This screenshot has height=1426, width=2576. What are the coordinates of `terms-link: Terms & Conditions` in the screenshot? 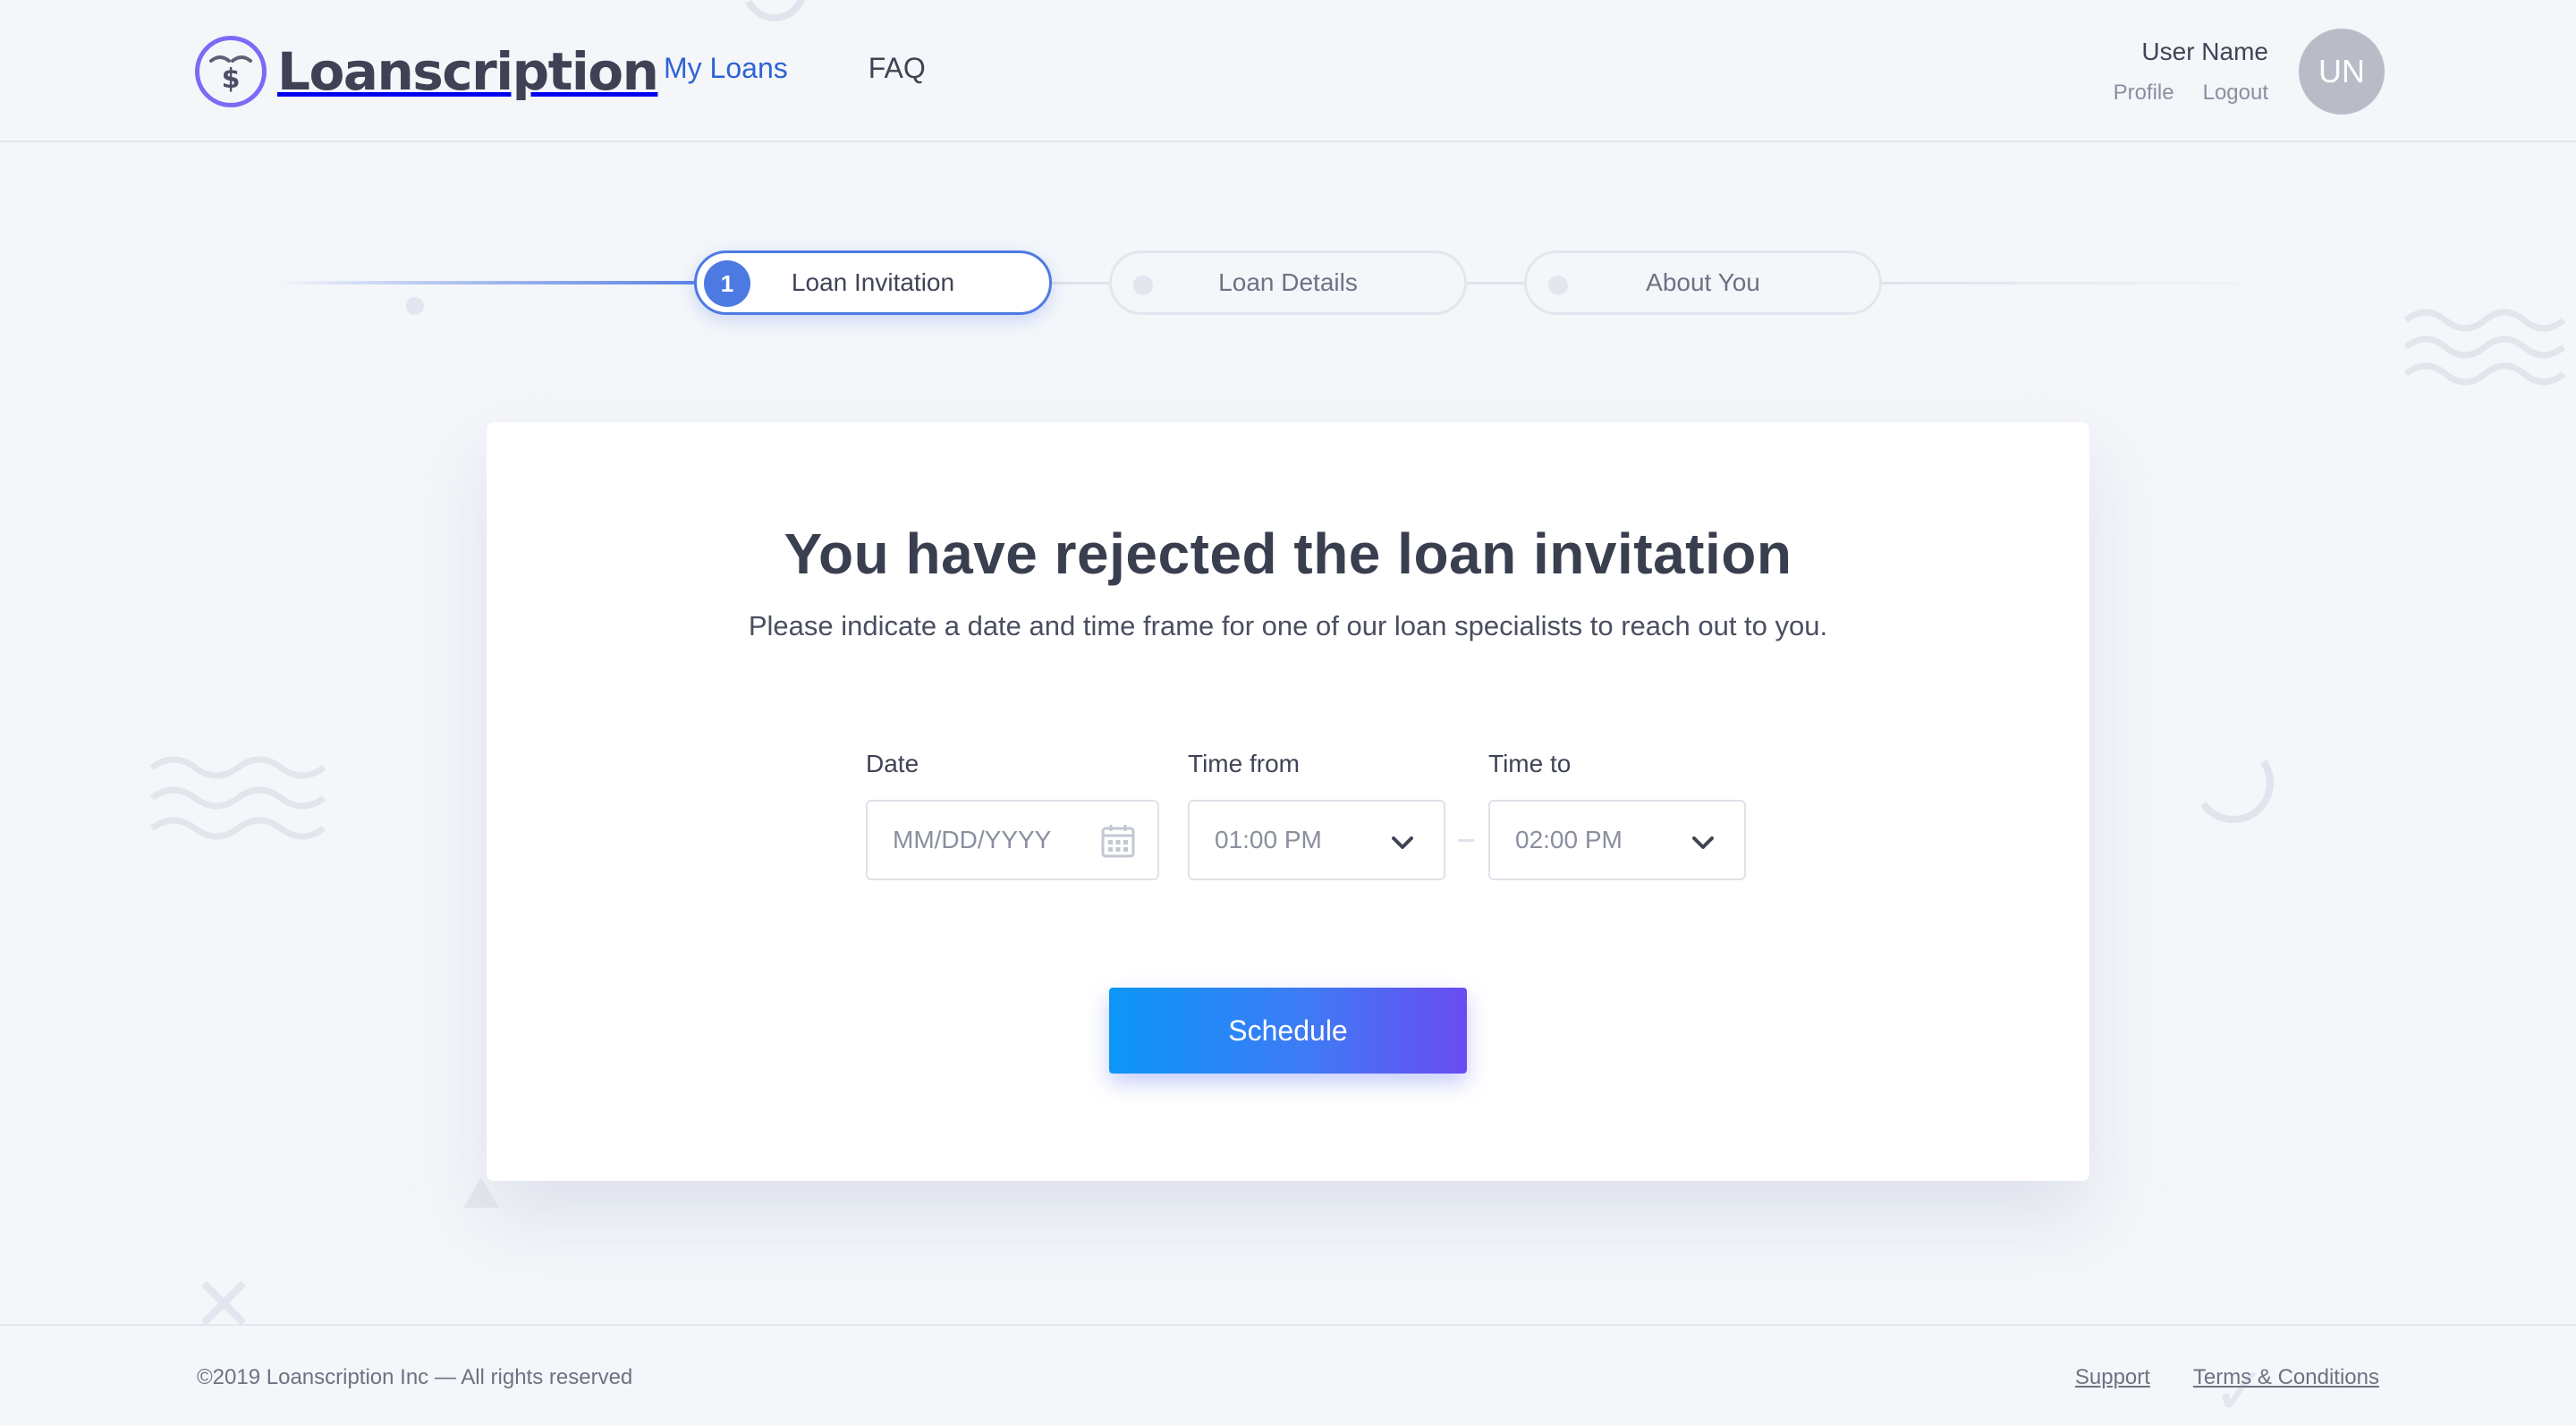 It's located at (2286, 1378).